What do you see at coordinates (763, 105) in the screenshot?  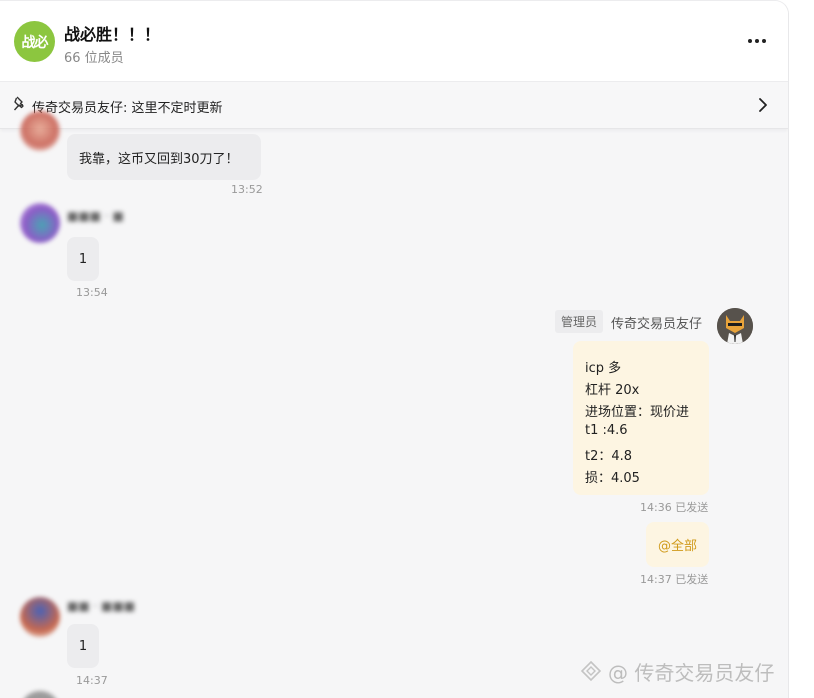 I see `chevron-right-icon` at bounding box center [763, 105].